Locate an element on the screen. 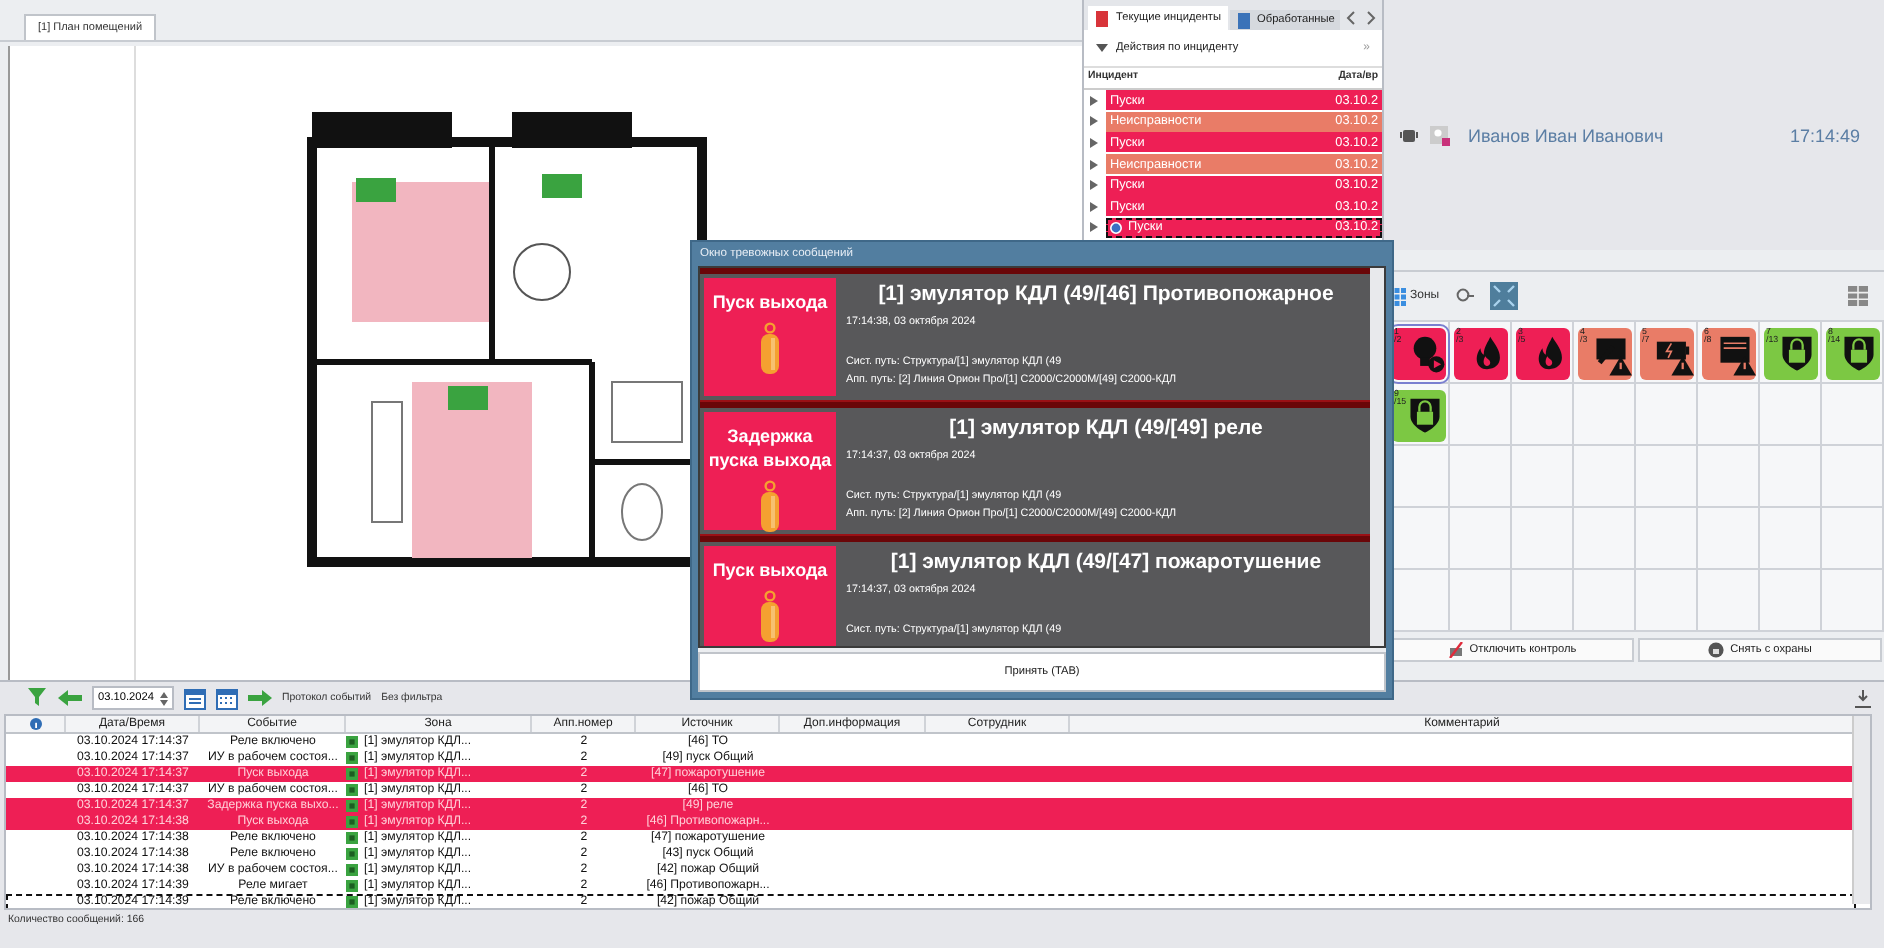 Image resolution: width=1884 pixels, height=948 pixels. disable-icon is located at coordinates (1455, 650).